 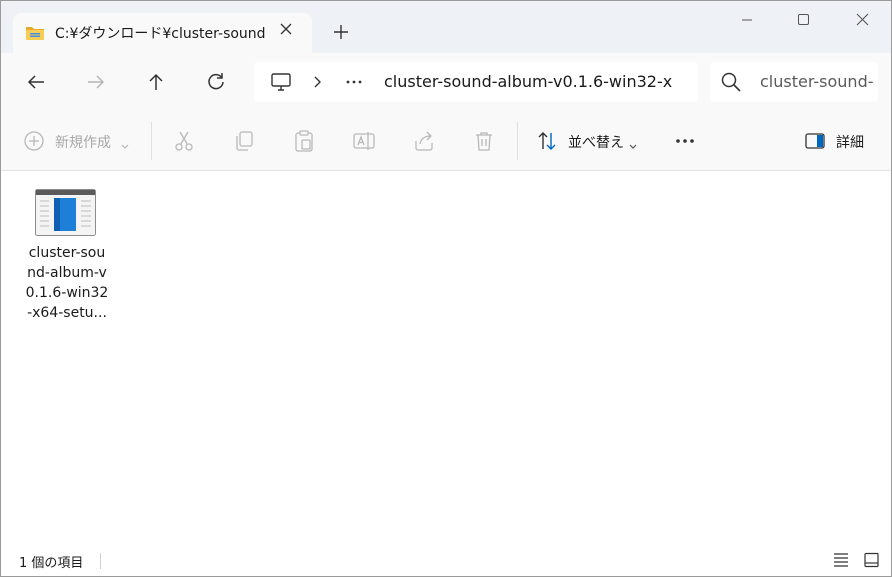 I want to click on more-path-icon, so click(x=354, y=84).